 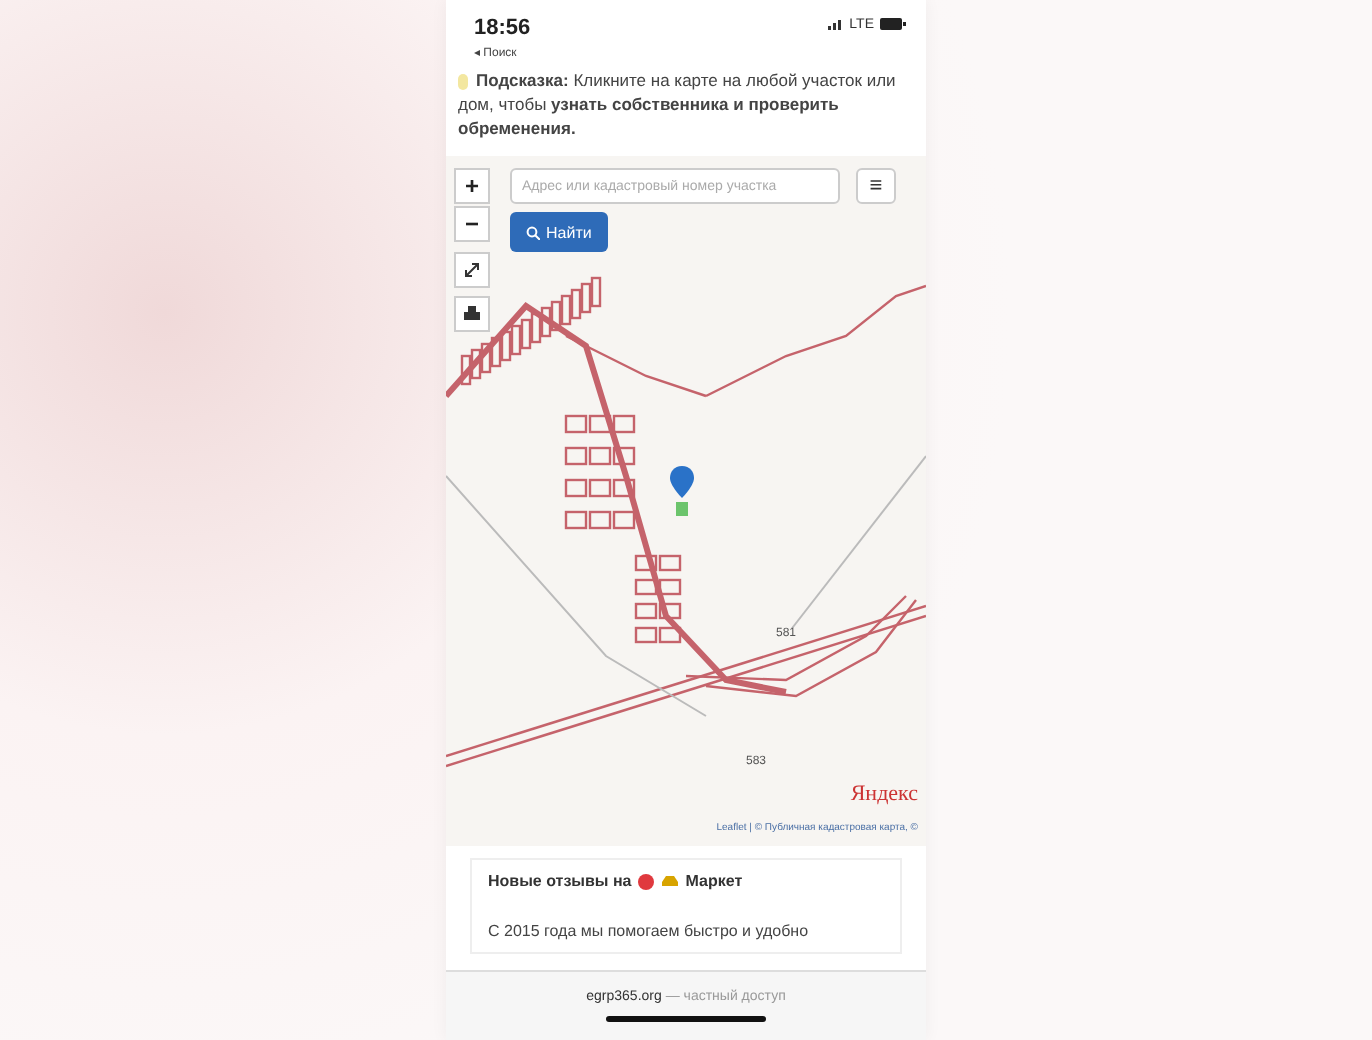 What do you see at coordinates (645, 881) in the screenshot?
I see `circle-logo-icon` at bounding box center [645, 881].